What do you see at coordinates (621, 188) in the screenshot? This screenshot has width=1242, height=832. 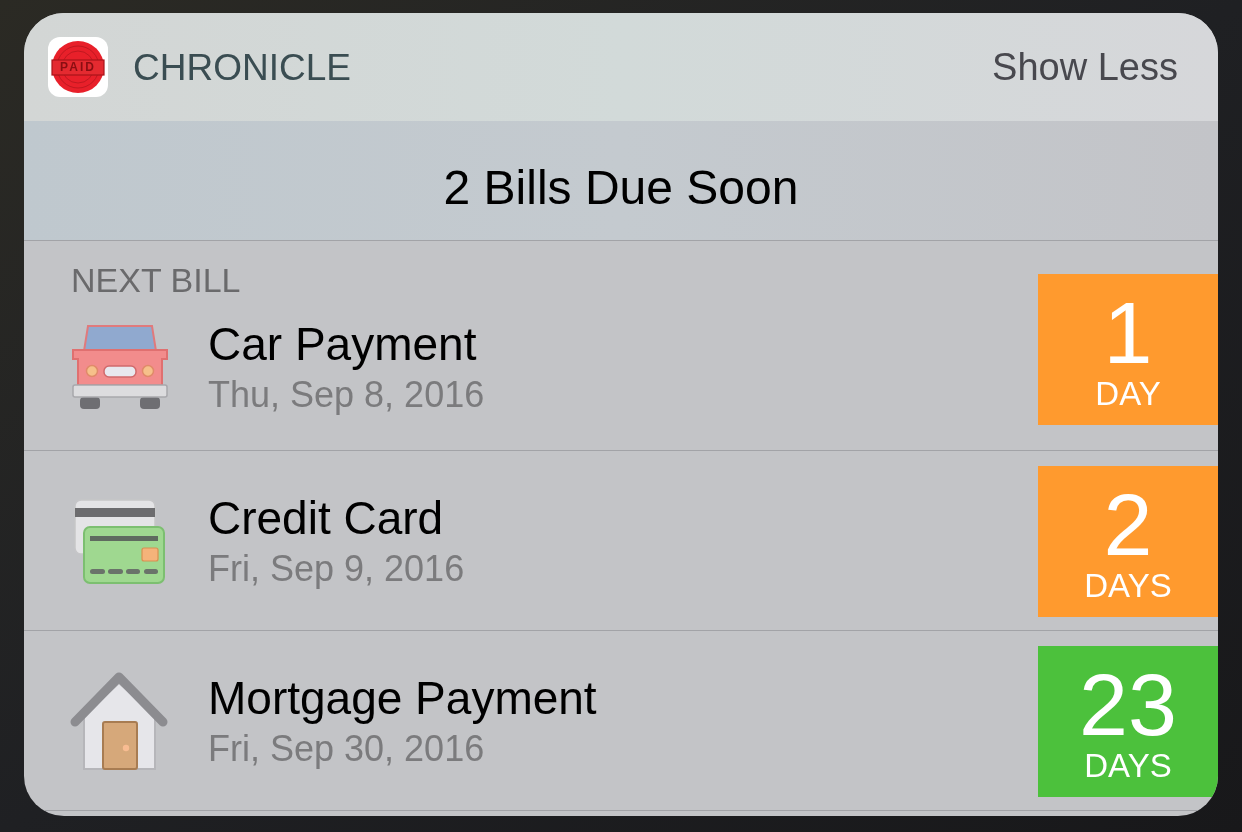 I see `summary-title: 2 Bills Due Soon` at bounding box center [621, 188].